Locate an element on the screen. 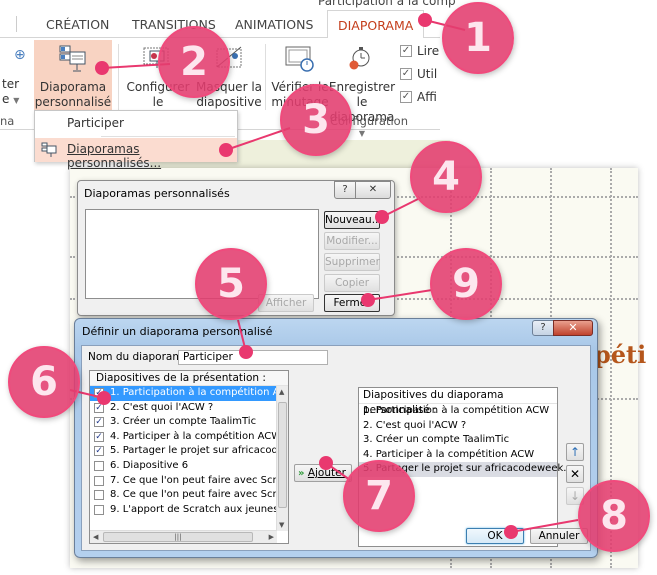 The height and width of the screenshot is (575, 657). presentation-slide-item: ✓ 4. Participer à la compétition ACW is located at coordinates (183, 437).